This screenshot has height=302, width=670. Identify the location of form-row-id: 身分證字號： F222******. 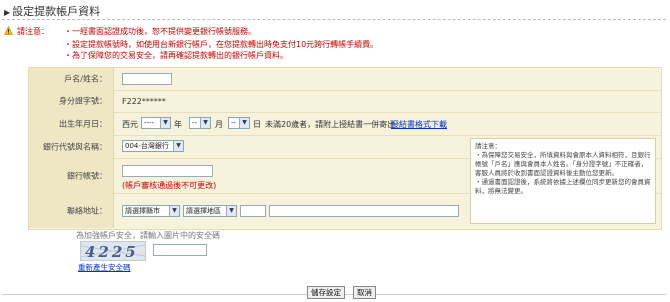
(345, 101).